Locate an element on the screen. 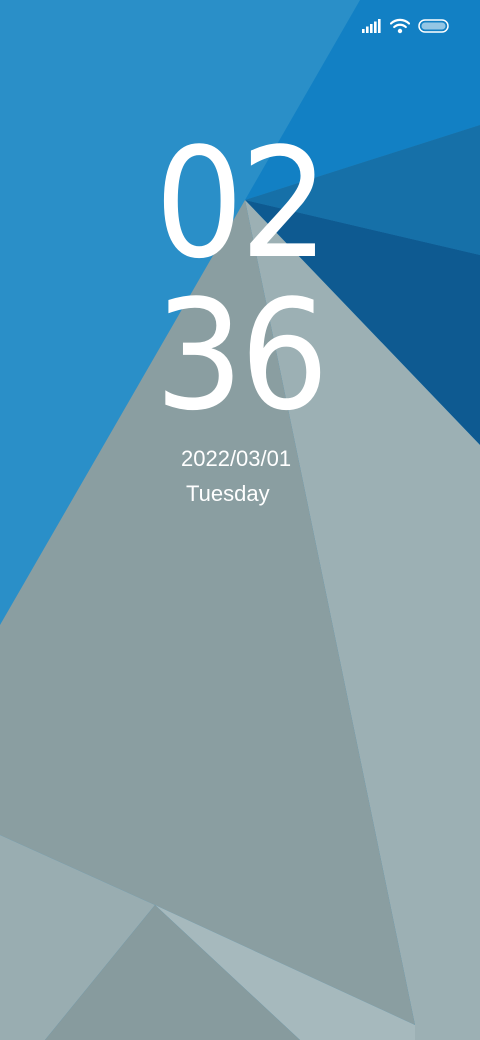 This screenshot has height=1040, width=480. status-bar is located at coordinates (406, 26).